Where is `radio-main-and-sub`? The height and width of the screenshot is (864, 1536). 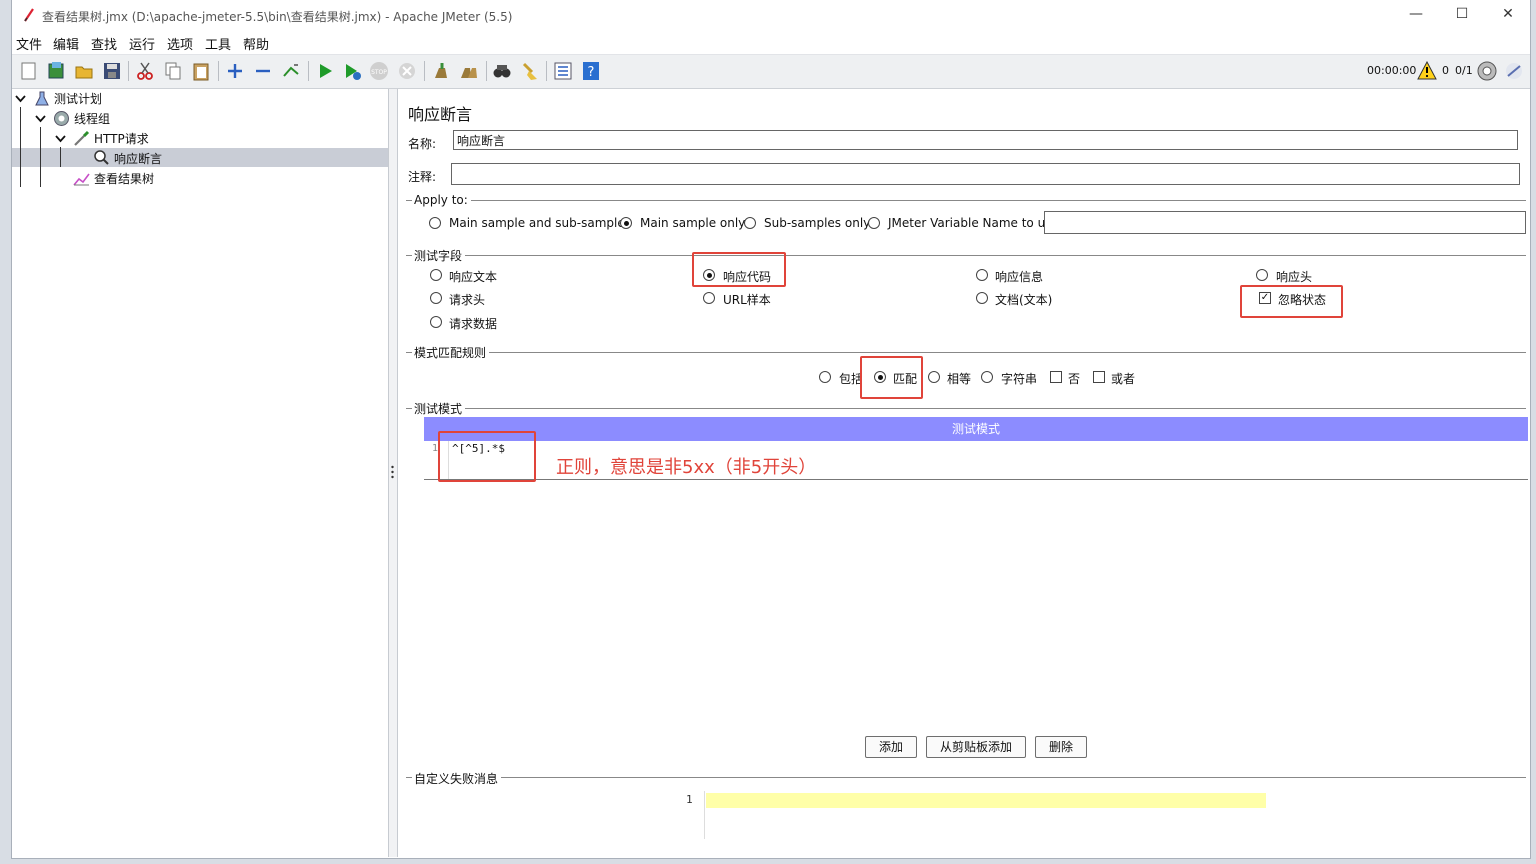 radio-main-and-sub is located at coordinates (435, 223).